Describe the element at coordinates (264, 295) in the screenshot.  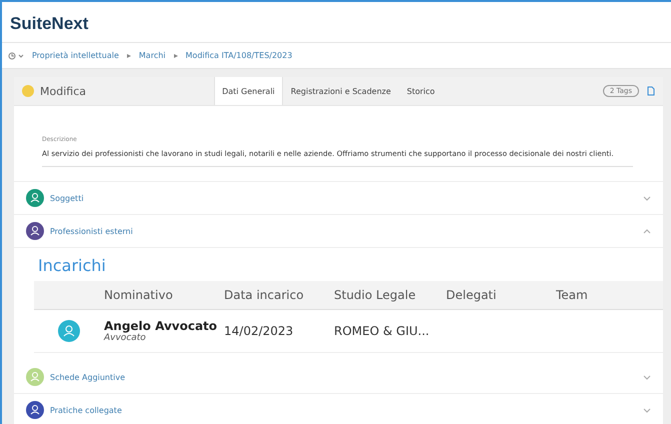
I see `column-header: Data incarico` at that location.